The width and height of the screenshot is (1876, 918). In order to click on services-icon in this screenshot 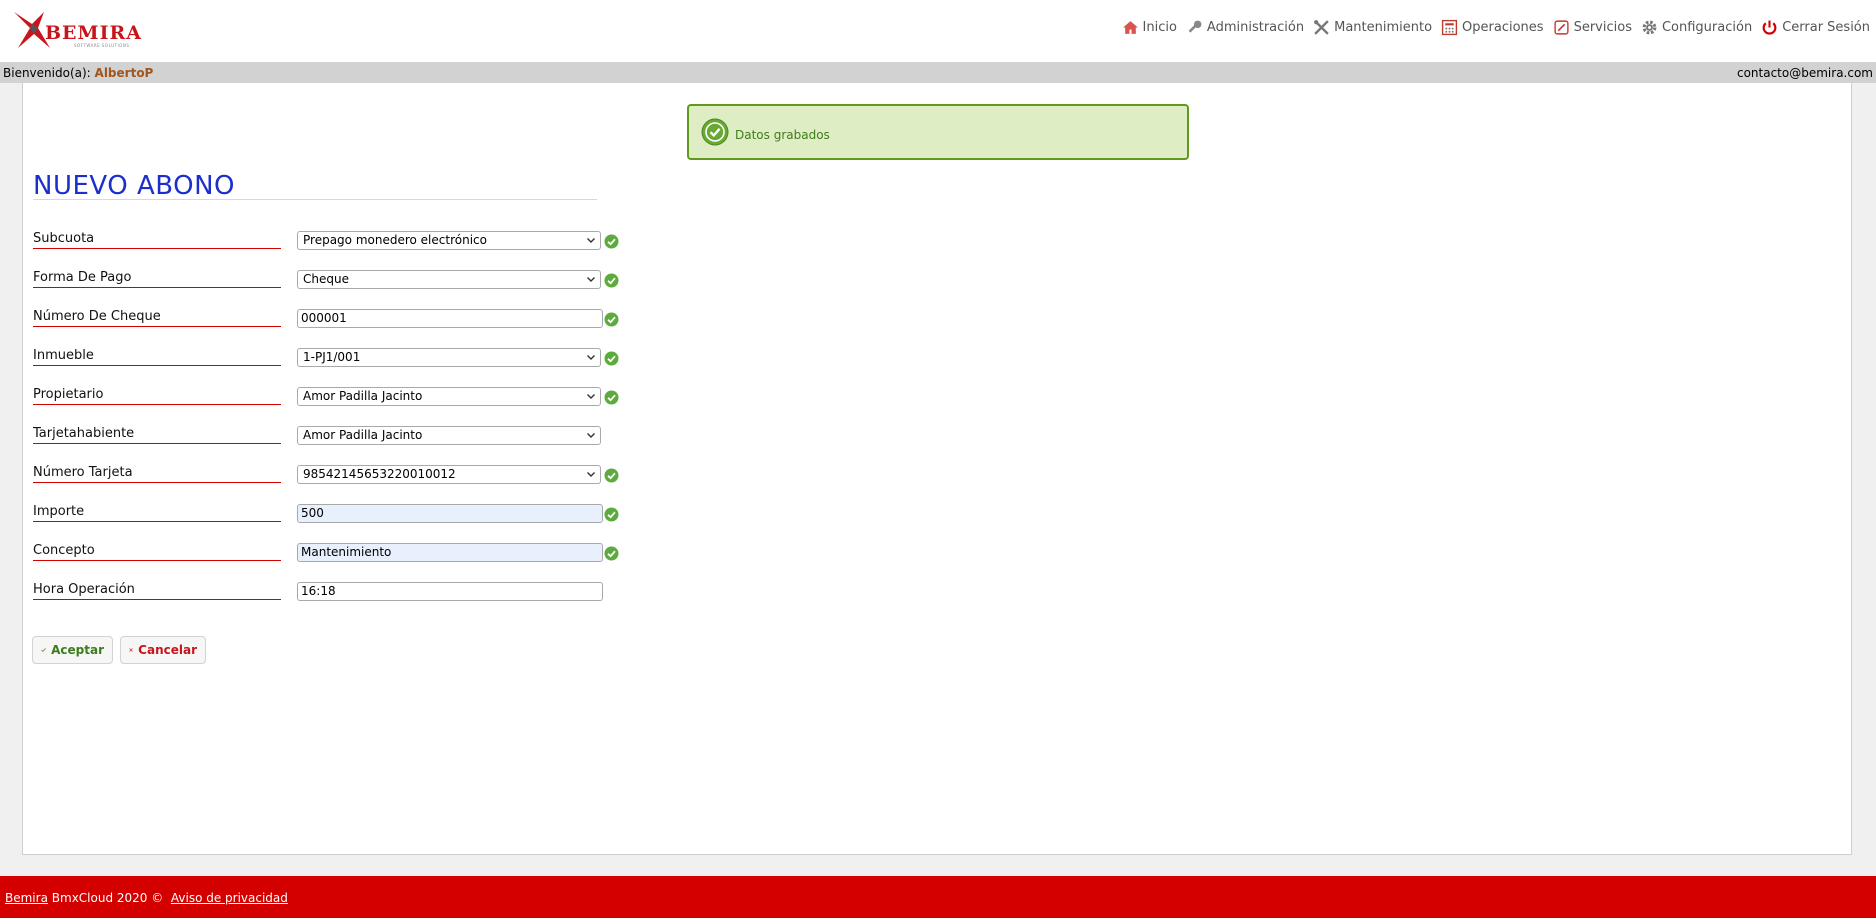, I will do `click(1561, 27)`.